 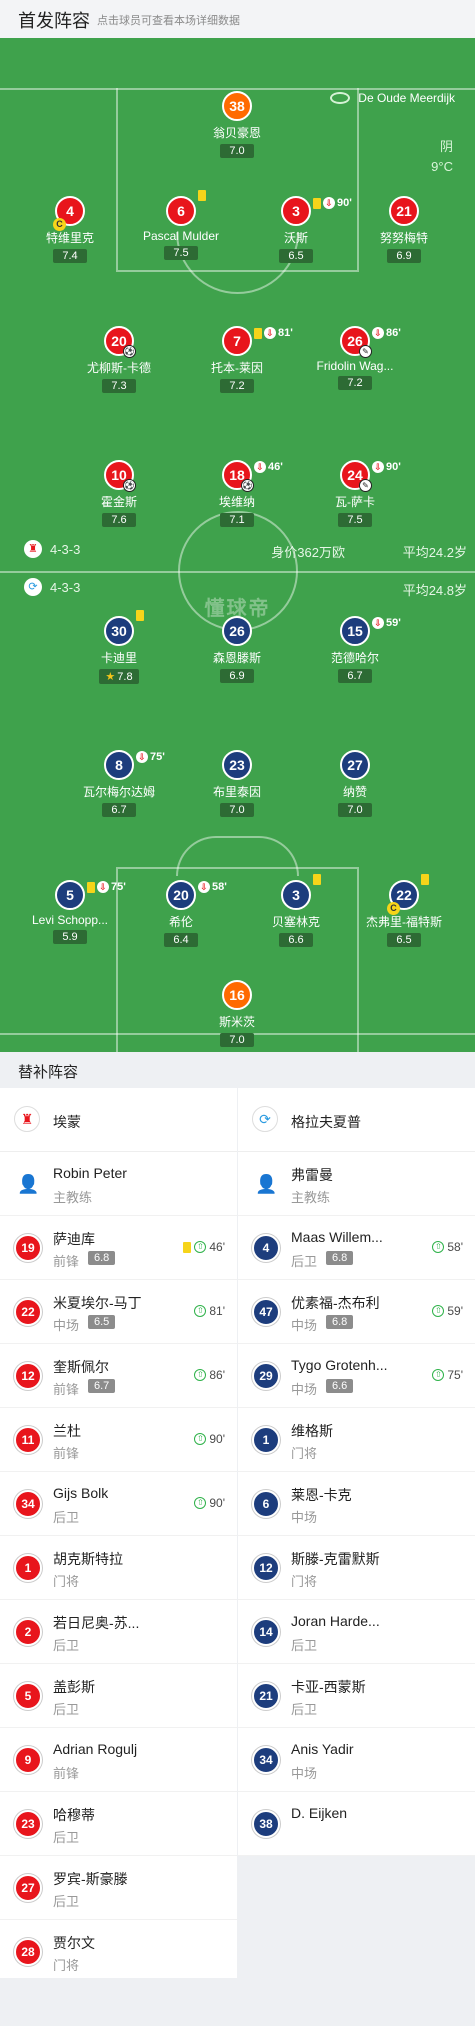 I want to click on sub-player-row: 19 萨迪库 前锋 6.8 ⇧ 46', so click(x=118, y=1248).